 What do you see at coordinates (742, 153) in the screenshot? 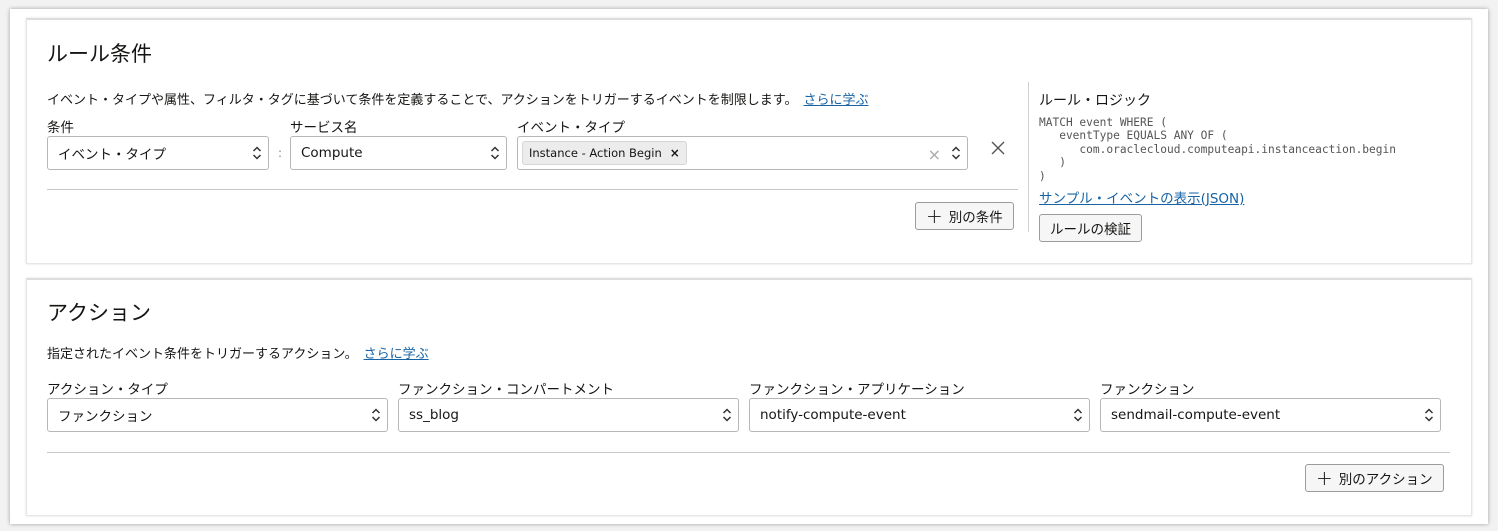
I see `event-type-select: Instance - Action Begin × ×` at bounding box center [742, 153].